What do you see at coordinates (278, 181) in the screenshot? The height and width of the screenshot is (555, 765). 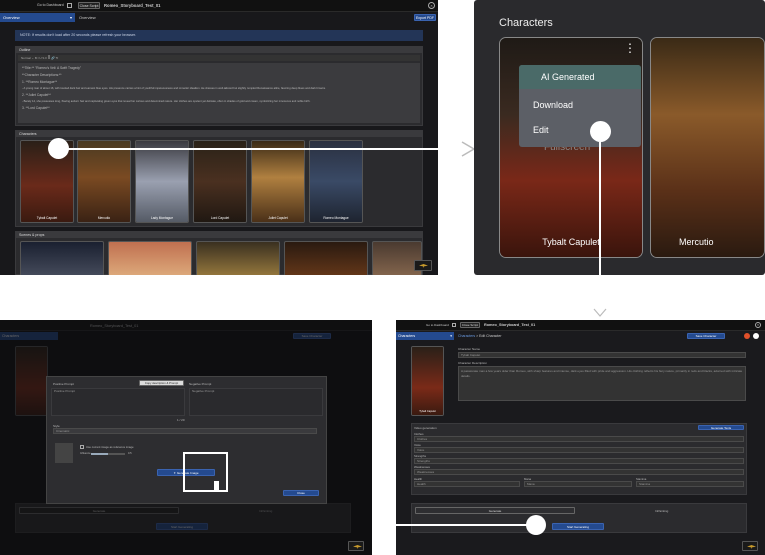 I see `character-card: Juliet Capulet` at bounding box center [278, 181].